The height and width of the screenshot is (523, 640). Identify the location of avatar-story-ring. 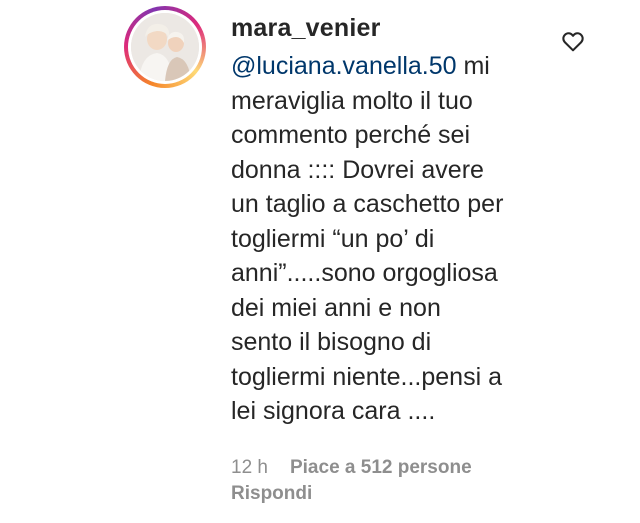
(165, 47).